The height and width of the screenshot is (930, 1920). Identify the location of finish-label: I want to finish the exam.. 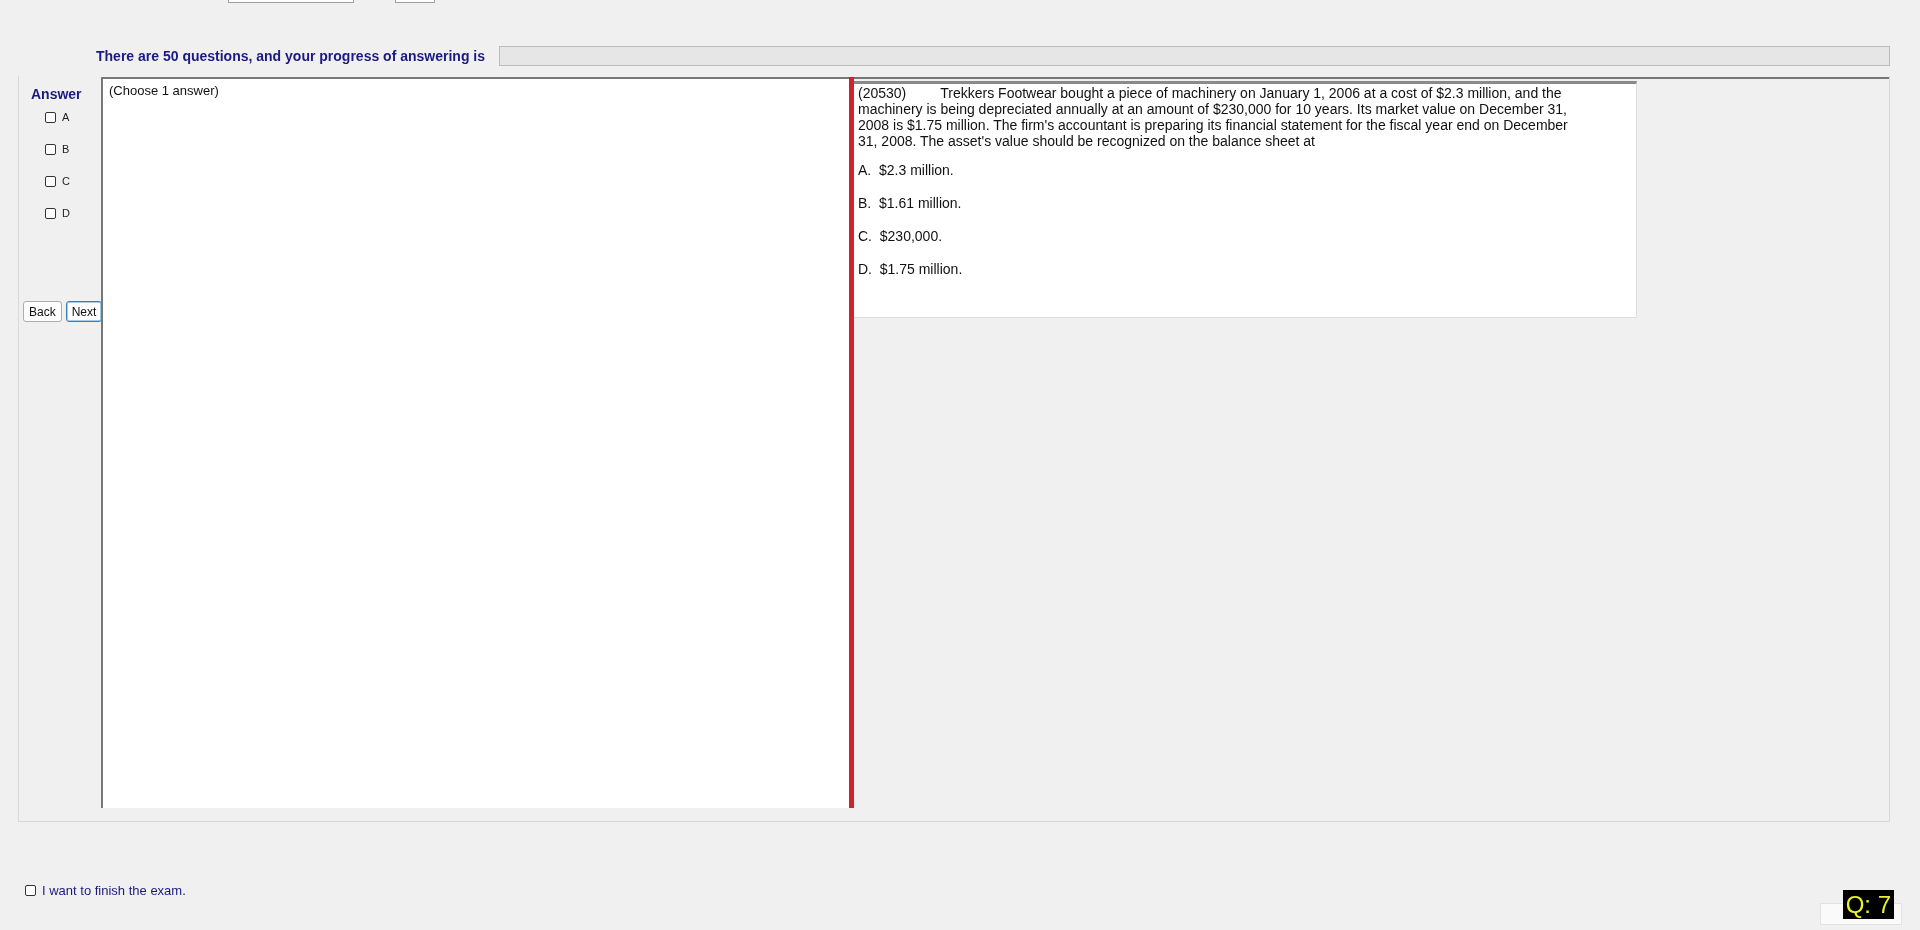
(114, 890).